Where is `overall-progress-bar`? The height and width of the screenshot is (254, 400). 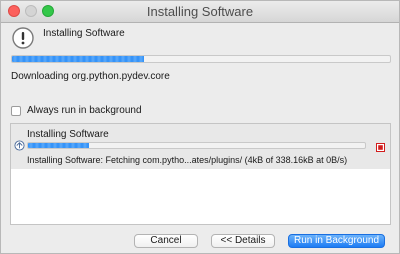
overall-progress-bar is located at coordinates (201, 59).